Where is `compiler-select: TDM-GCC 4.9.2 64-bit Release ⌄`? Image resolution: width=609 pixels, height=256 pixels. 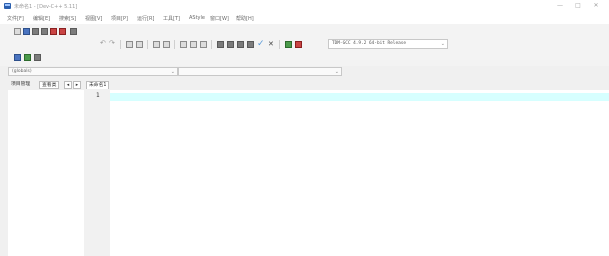 compiler-select: TDM-GCC 4.9.2 64-bit Release ⌄ is located at coordinates (388, 44).